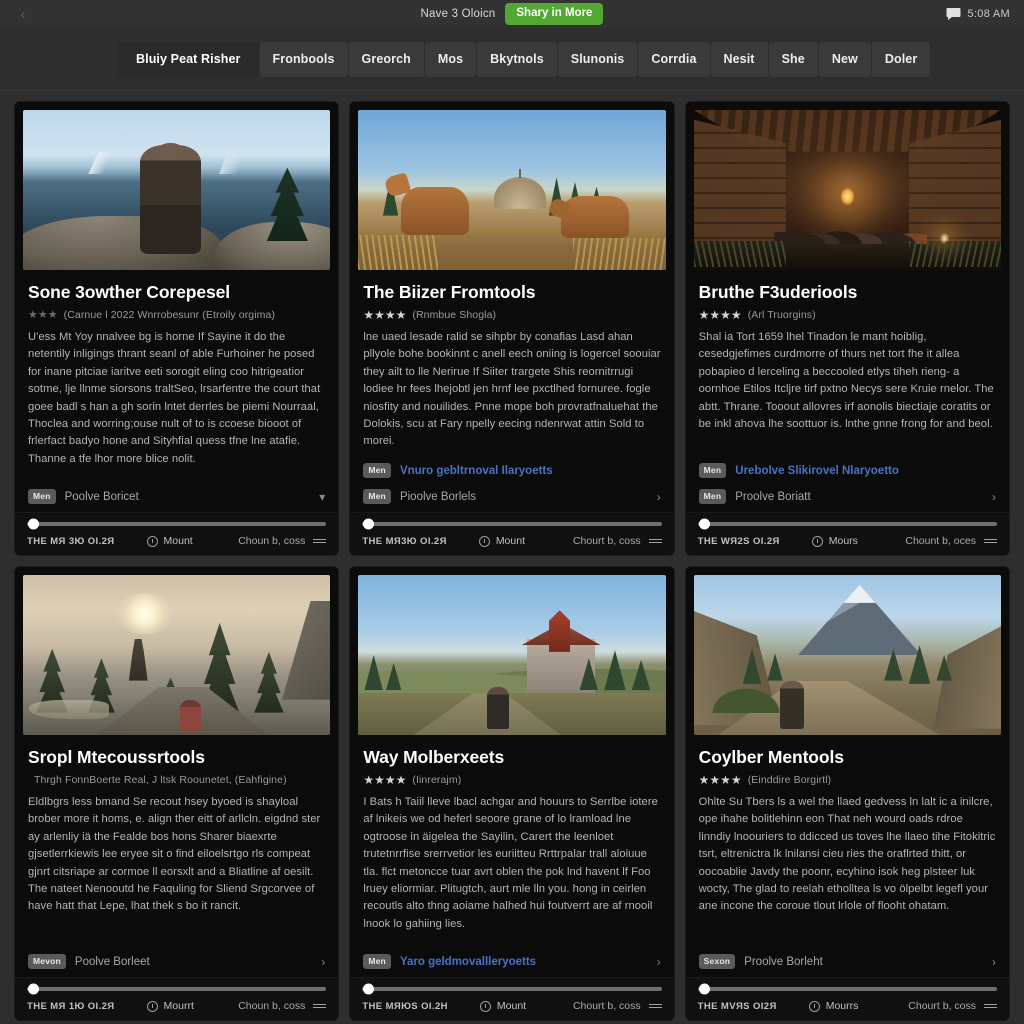 The image size is (1024, 1024). I want to click on card-action-row: Men Urebolve Slikirovel Nlaryoetto, so click(847, 470).